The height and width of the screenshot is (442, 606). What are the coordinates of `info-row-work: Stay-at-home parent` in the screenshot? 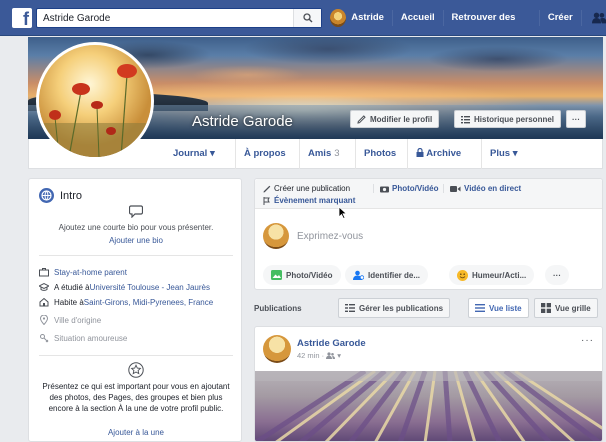 It's located at (83, 272).